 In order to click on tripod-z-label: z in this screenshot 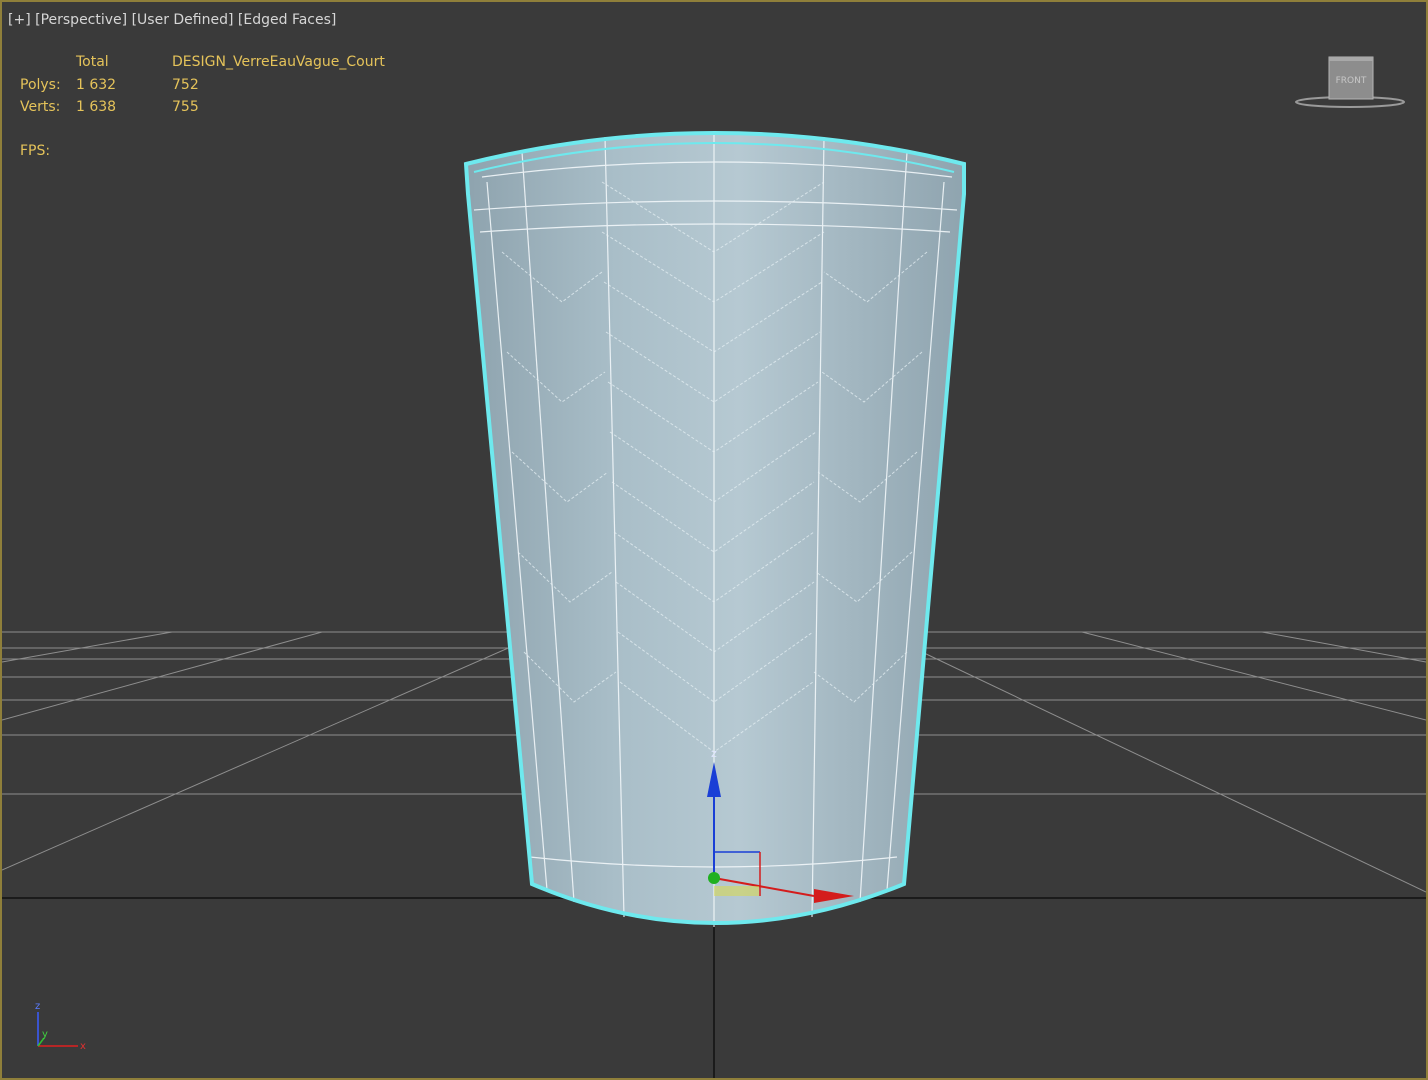, I will do `click(37, 1006)`.